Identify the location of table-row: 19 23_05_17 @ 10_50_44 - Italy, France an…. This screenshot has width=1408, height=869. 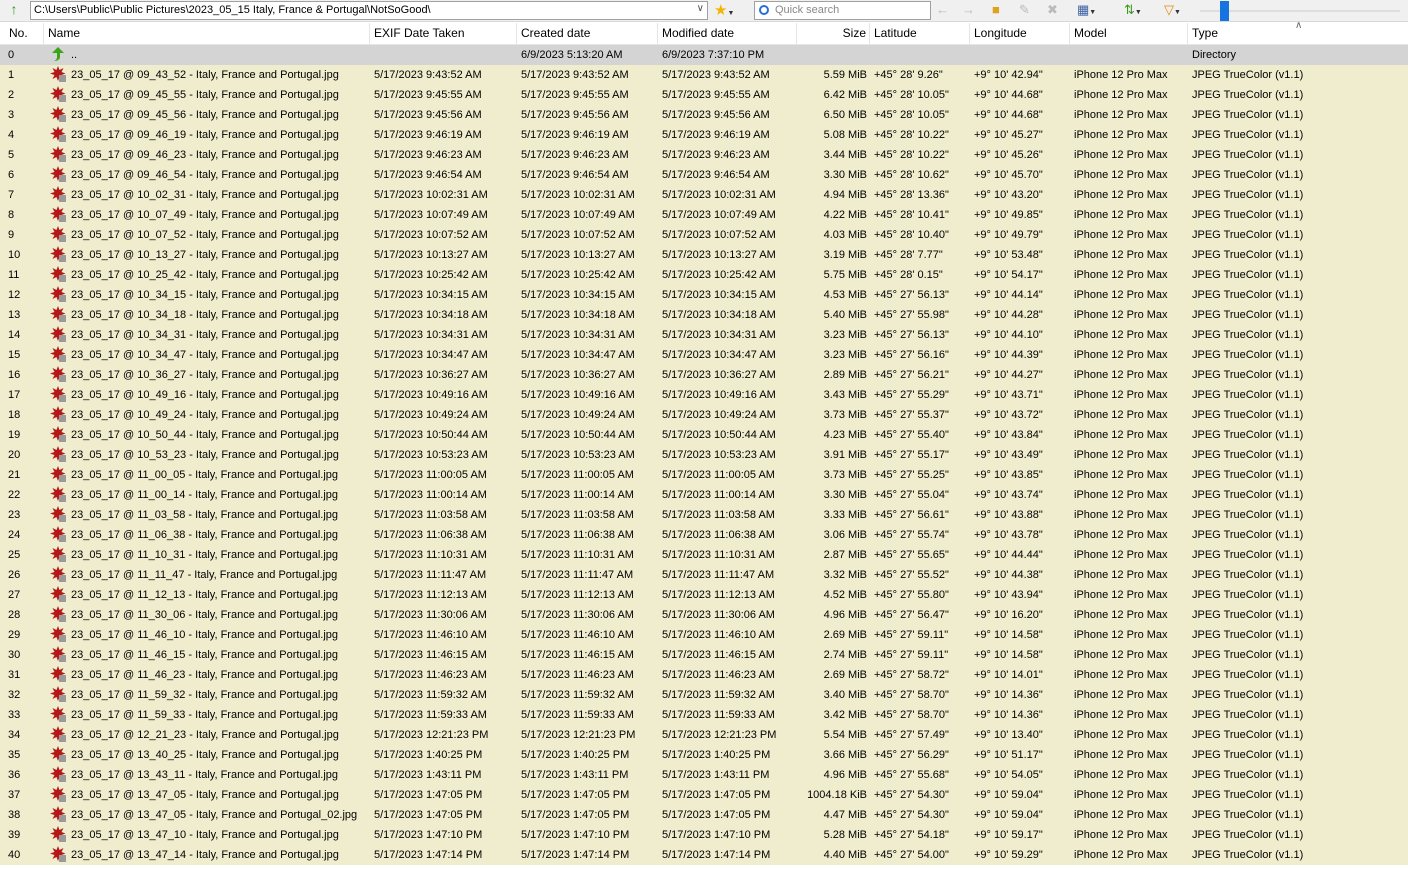
(704, 435).